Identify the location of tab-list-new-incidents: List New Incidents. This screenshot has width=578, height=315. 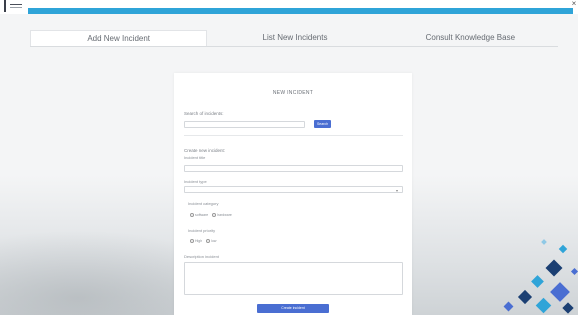
(294, 38).